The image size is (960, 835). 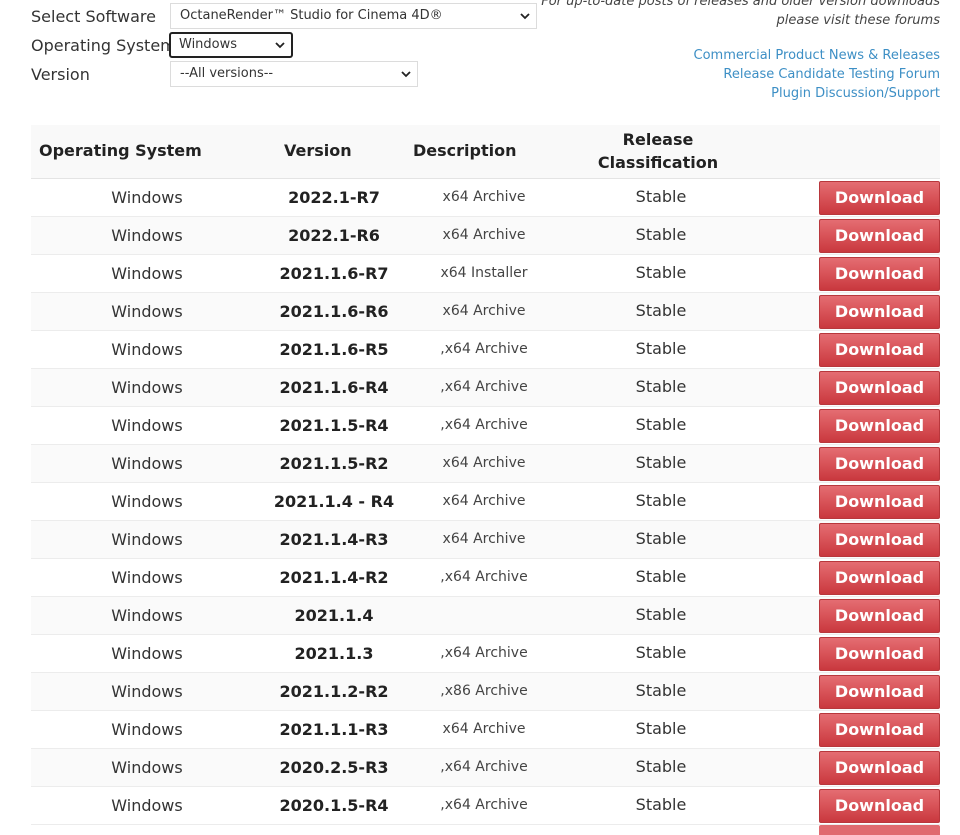 What do you see at coordinates (334, 653) in the screenshot?
I see `row-version: 2021.1.3` at bounding box center [334, 653].